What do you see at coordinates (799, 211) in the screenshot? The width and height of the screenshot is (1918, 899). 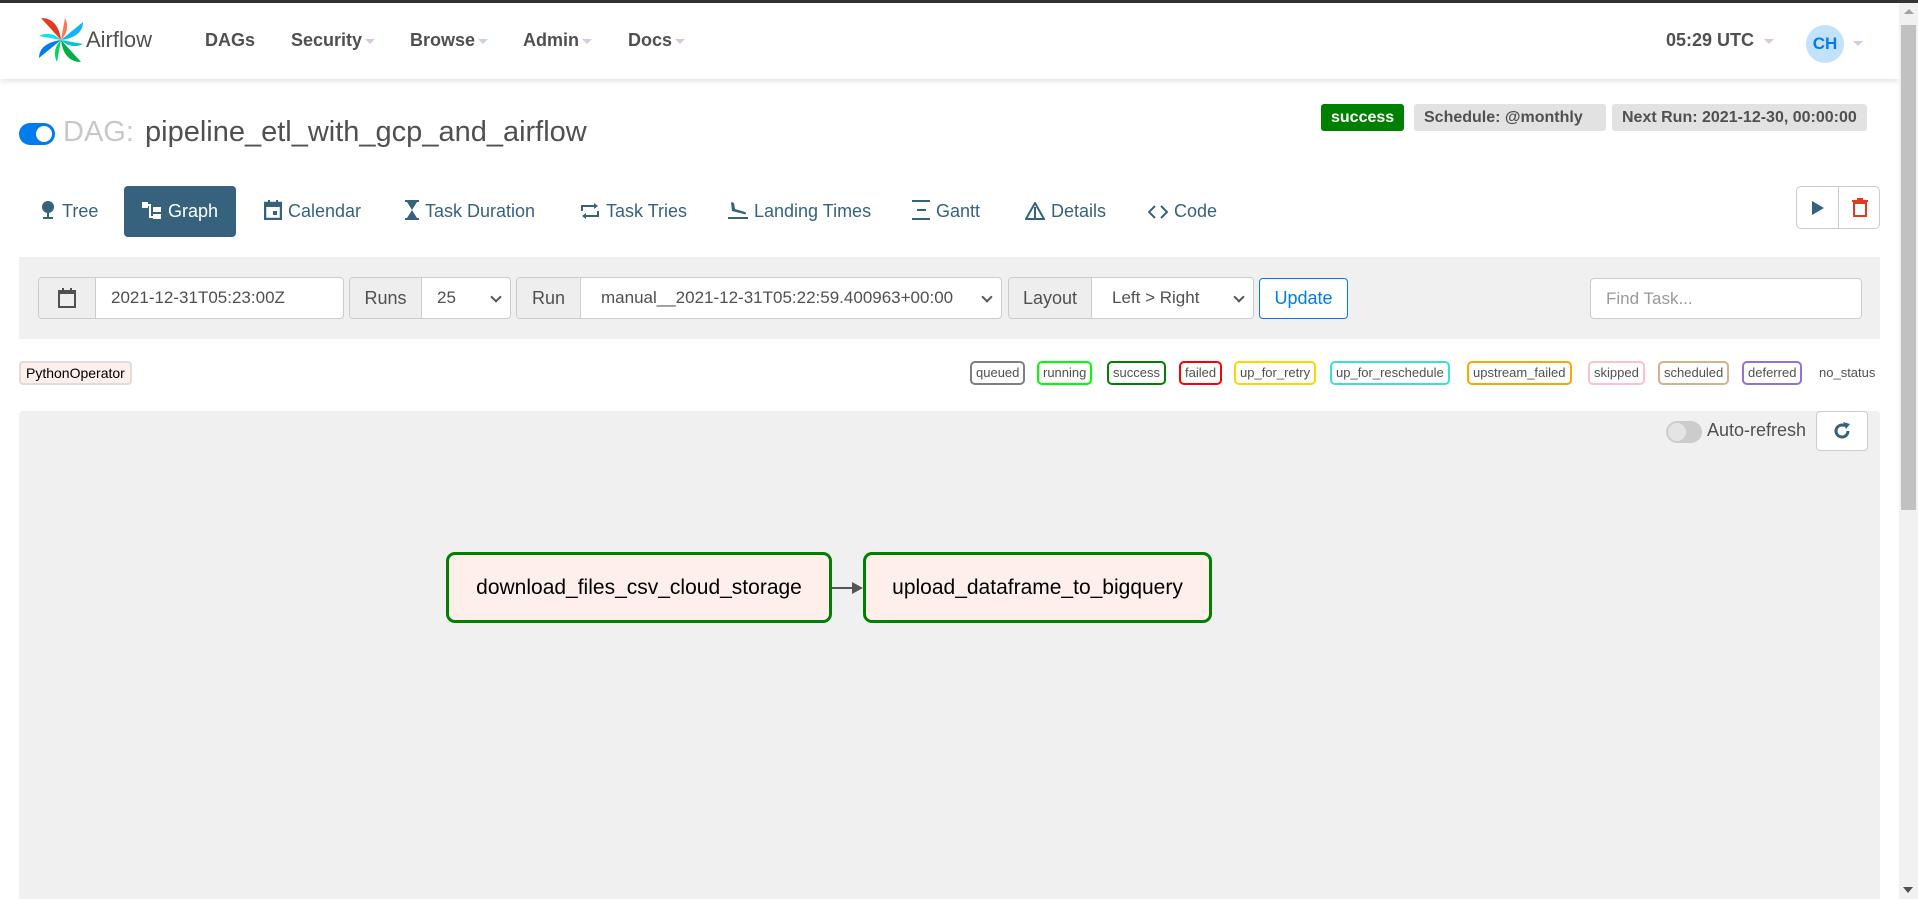 I see `tab-landing-times: Landing Times` at bounding box center [799, 211].